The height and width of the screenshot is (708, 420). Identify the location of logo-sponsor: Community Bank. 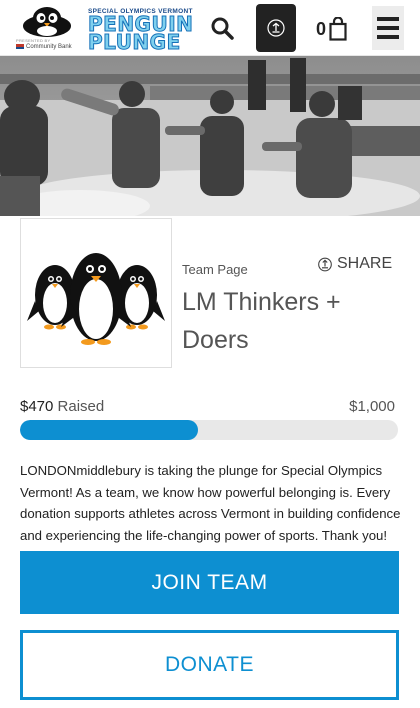
(44, 47).